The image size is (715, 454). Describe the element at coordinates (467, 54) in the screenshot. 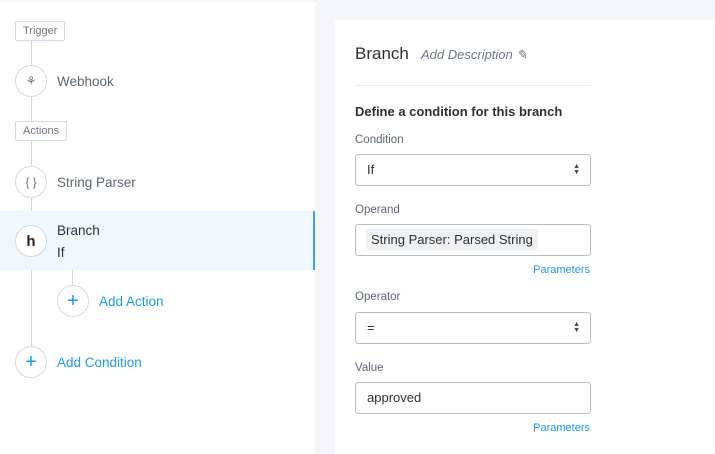

I see `add-description-text: Add Description` at that location.